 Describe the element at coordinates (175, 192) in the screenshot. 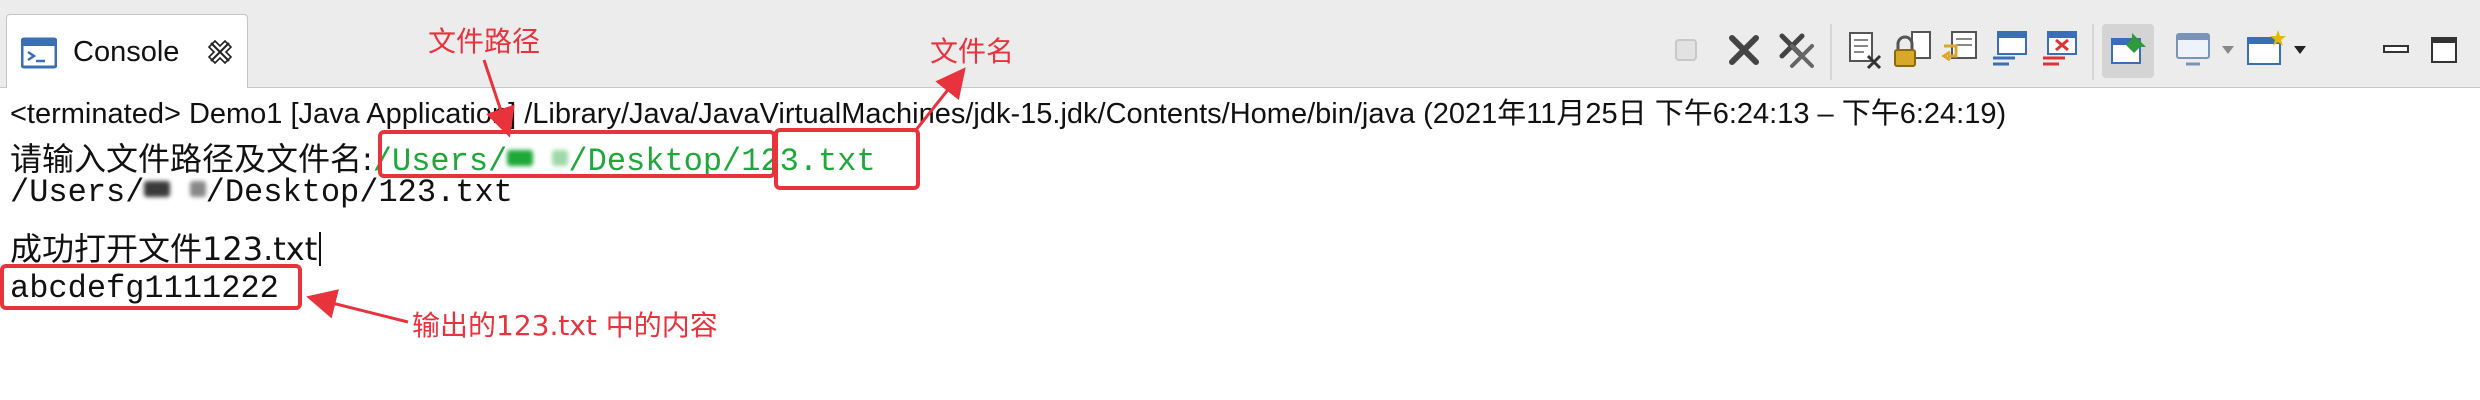

I see `redacted-username` at that location.